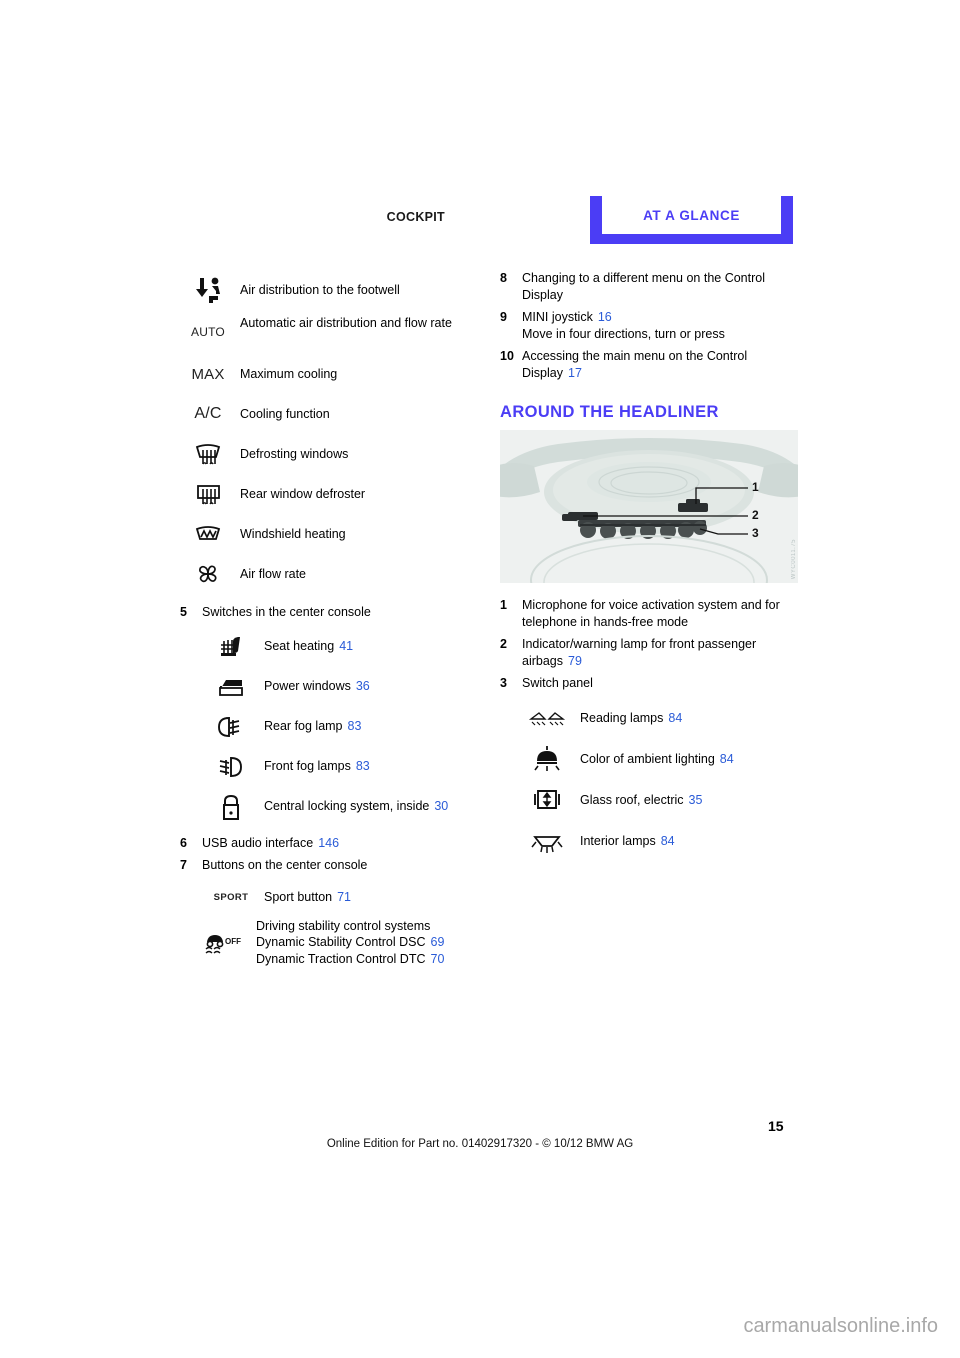 This screenshot has height=1358, width=960. What do you see at coordinates (557, 683) in the screenshot?
I see `numbered-item-3-text: Switch panel` at bounding box center [557, 683].